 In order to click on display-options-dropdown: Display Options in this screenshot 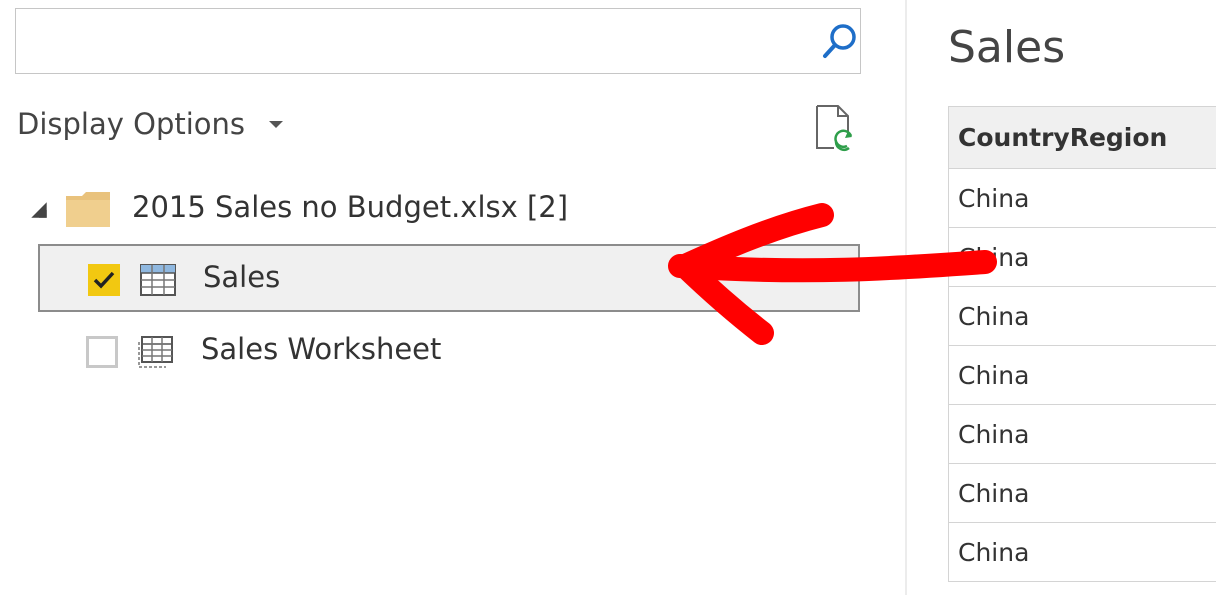, I will do `click(150, 124)`.